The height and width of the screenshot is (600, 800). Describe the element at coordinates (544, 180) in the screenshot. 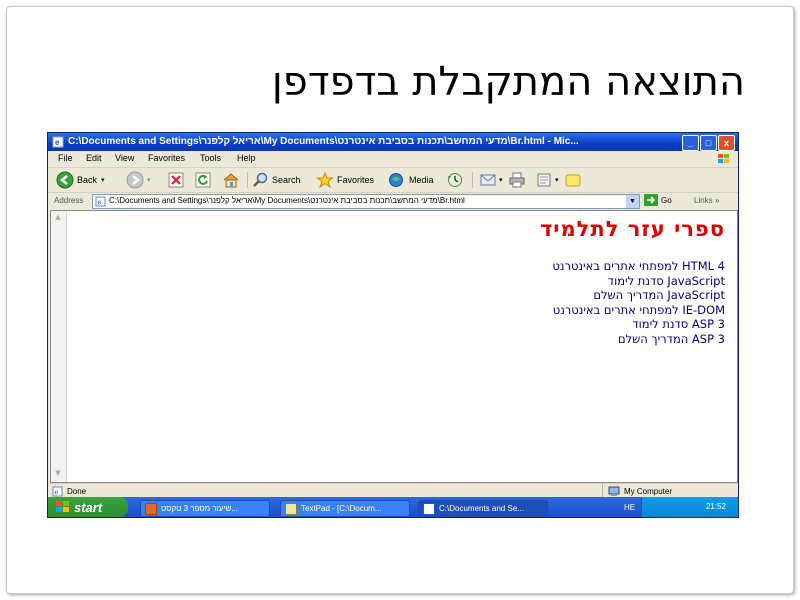

I see `edit-page-icon` at that location.